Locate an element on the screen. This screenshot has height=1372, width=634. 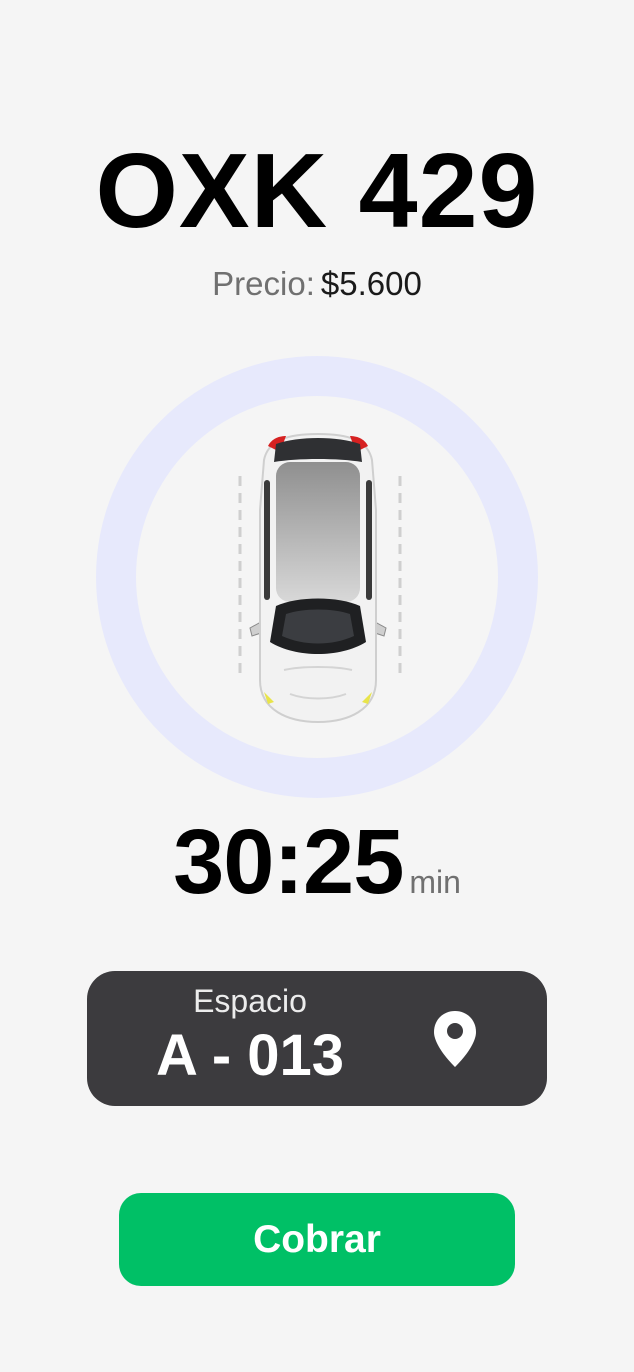
timer-display: 30:25 min is located at coordinates (317, 862).